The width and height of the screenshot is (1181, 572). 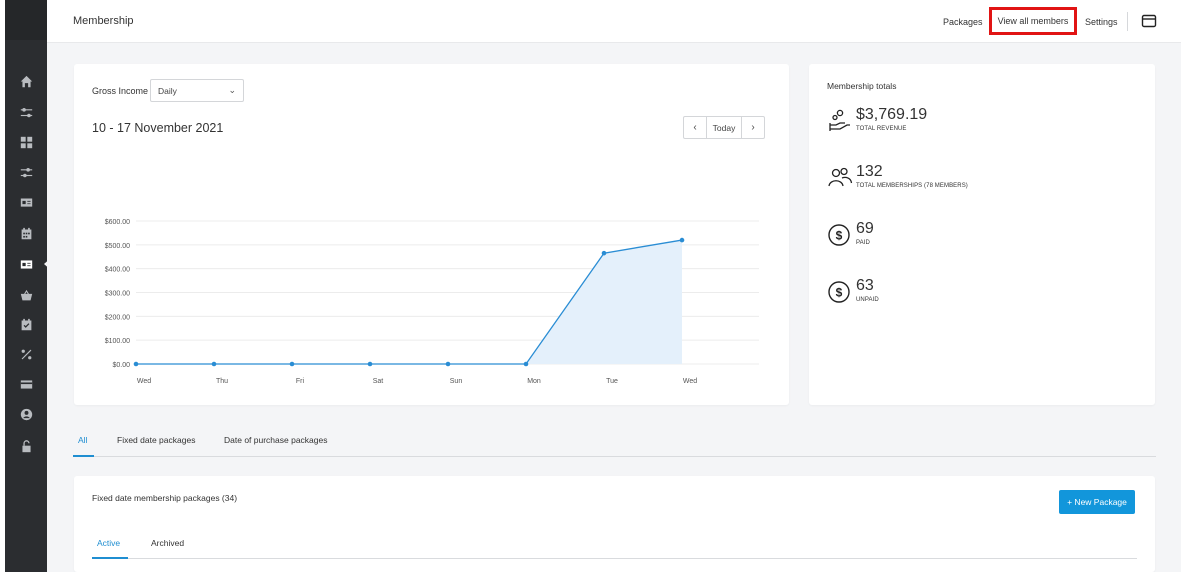 What do you see at coordinates (26, 324) in the screenshot?
I see `calendar-check-icon` at bounding box center [26, 324].